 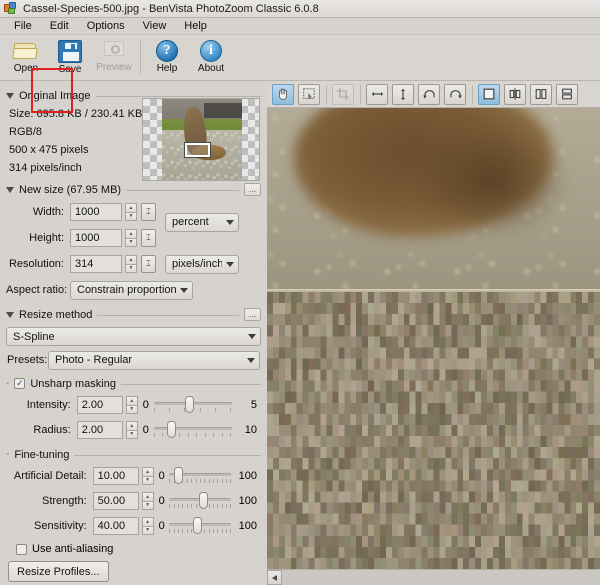 I want to click on rotate-left-icon, so click(x=428, y=94).